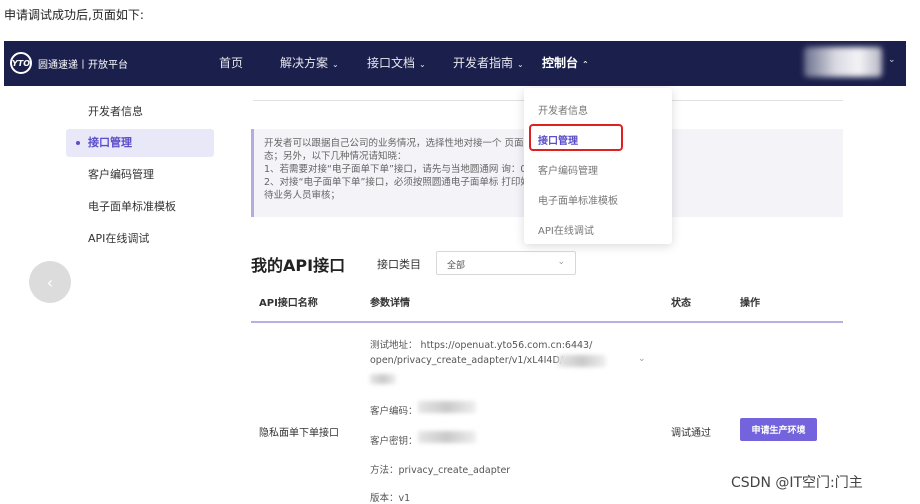 The width and height of the screenshot is (920, 504). Describe the element at coordinates (797, 483) in the screenshot. I see `watermark: CSDN @IT空门:门主` at that location.